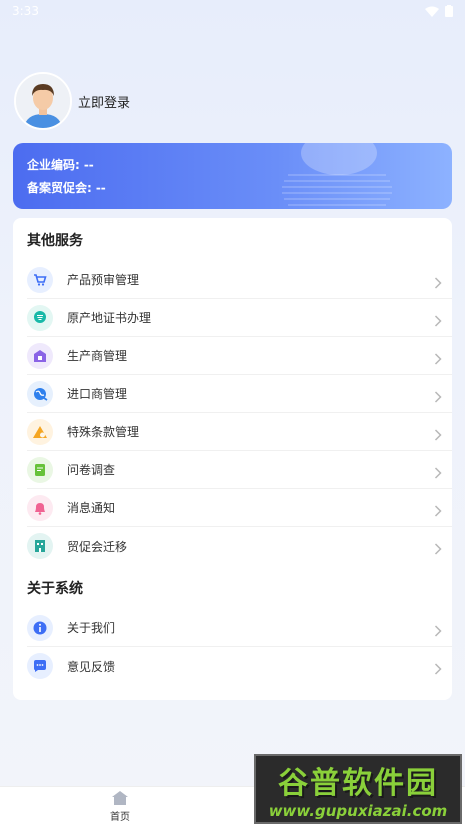 Image resolution: width=465 pixels, height=828 pixels. I want to click on list-item: 消息通知, so click(239, 508).